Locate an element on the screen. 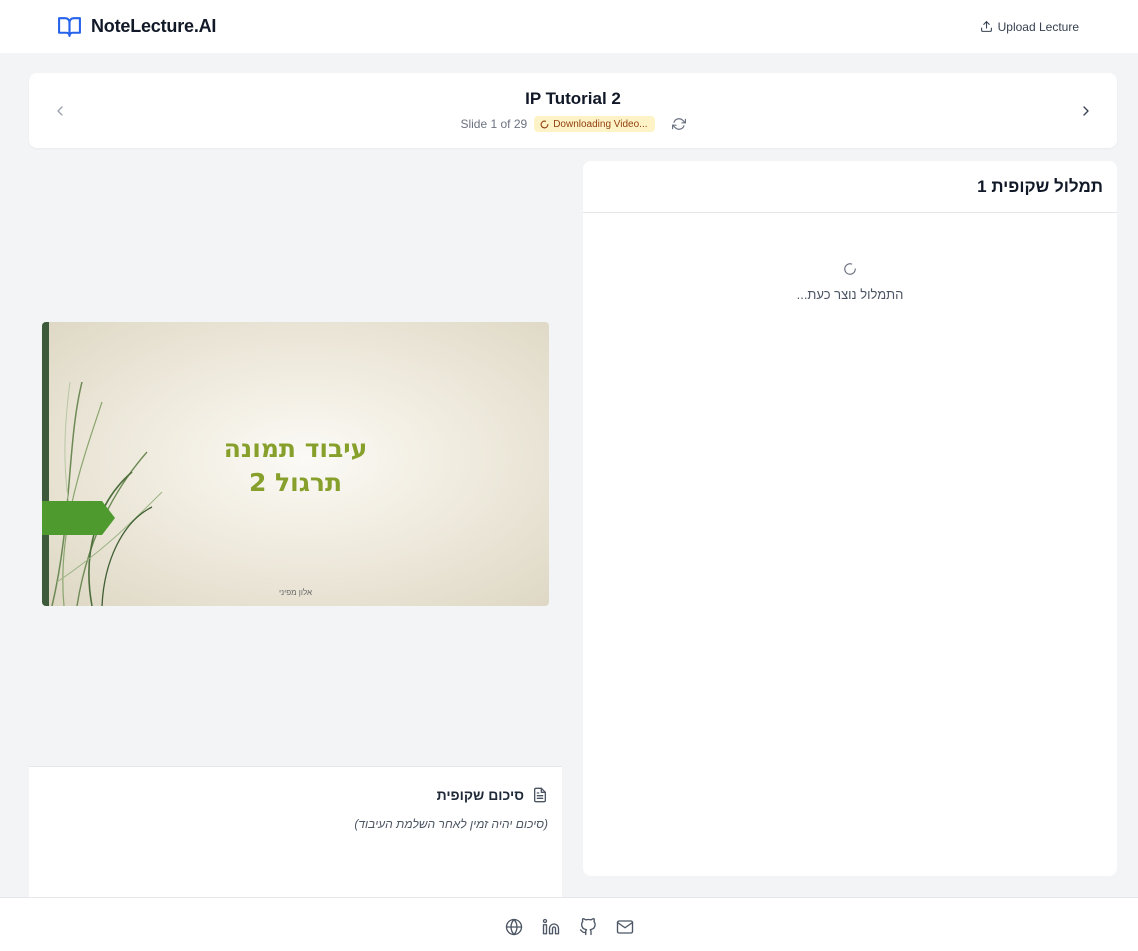 This screenshot has height=951, width=1138. slide-heading: עיבוד תמונה תרגול 2 is located at coordinates (295, 466).